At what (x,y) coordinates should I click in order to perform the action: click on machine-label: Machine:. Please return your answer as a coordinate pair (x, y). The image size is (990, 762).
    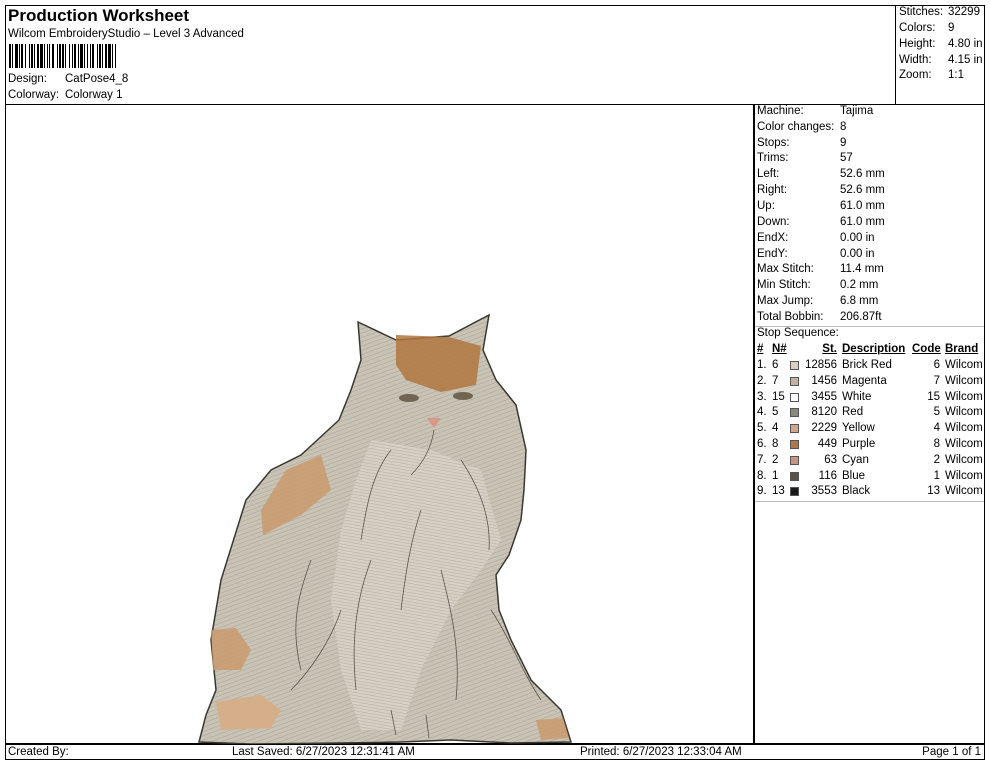
    Looking at the image, I should click on (780, 111).